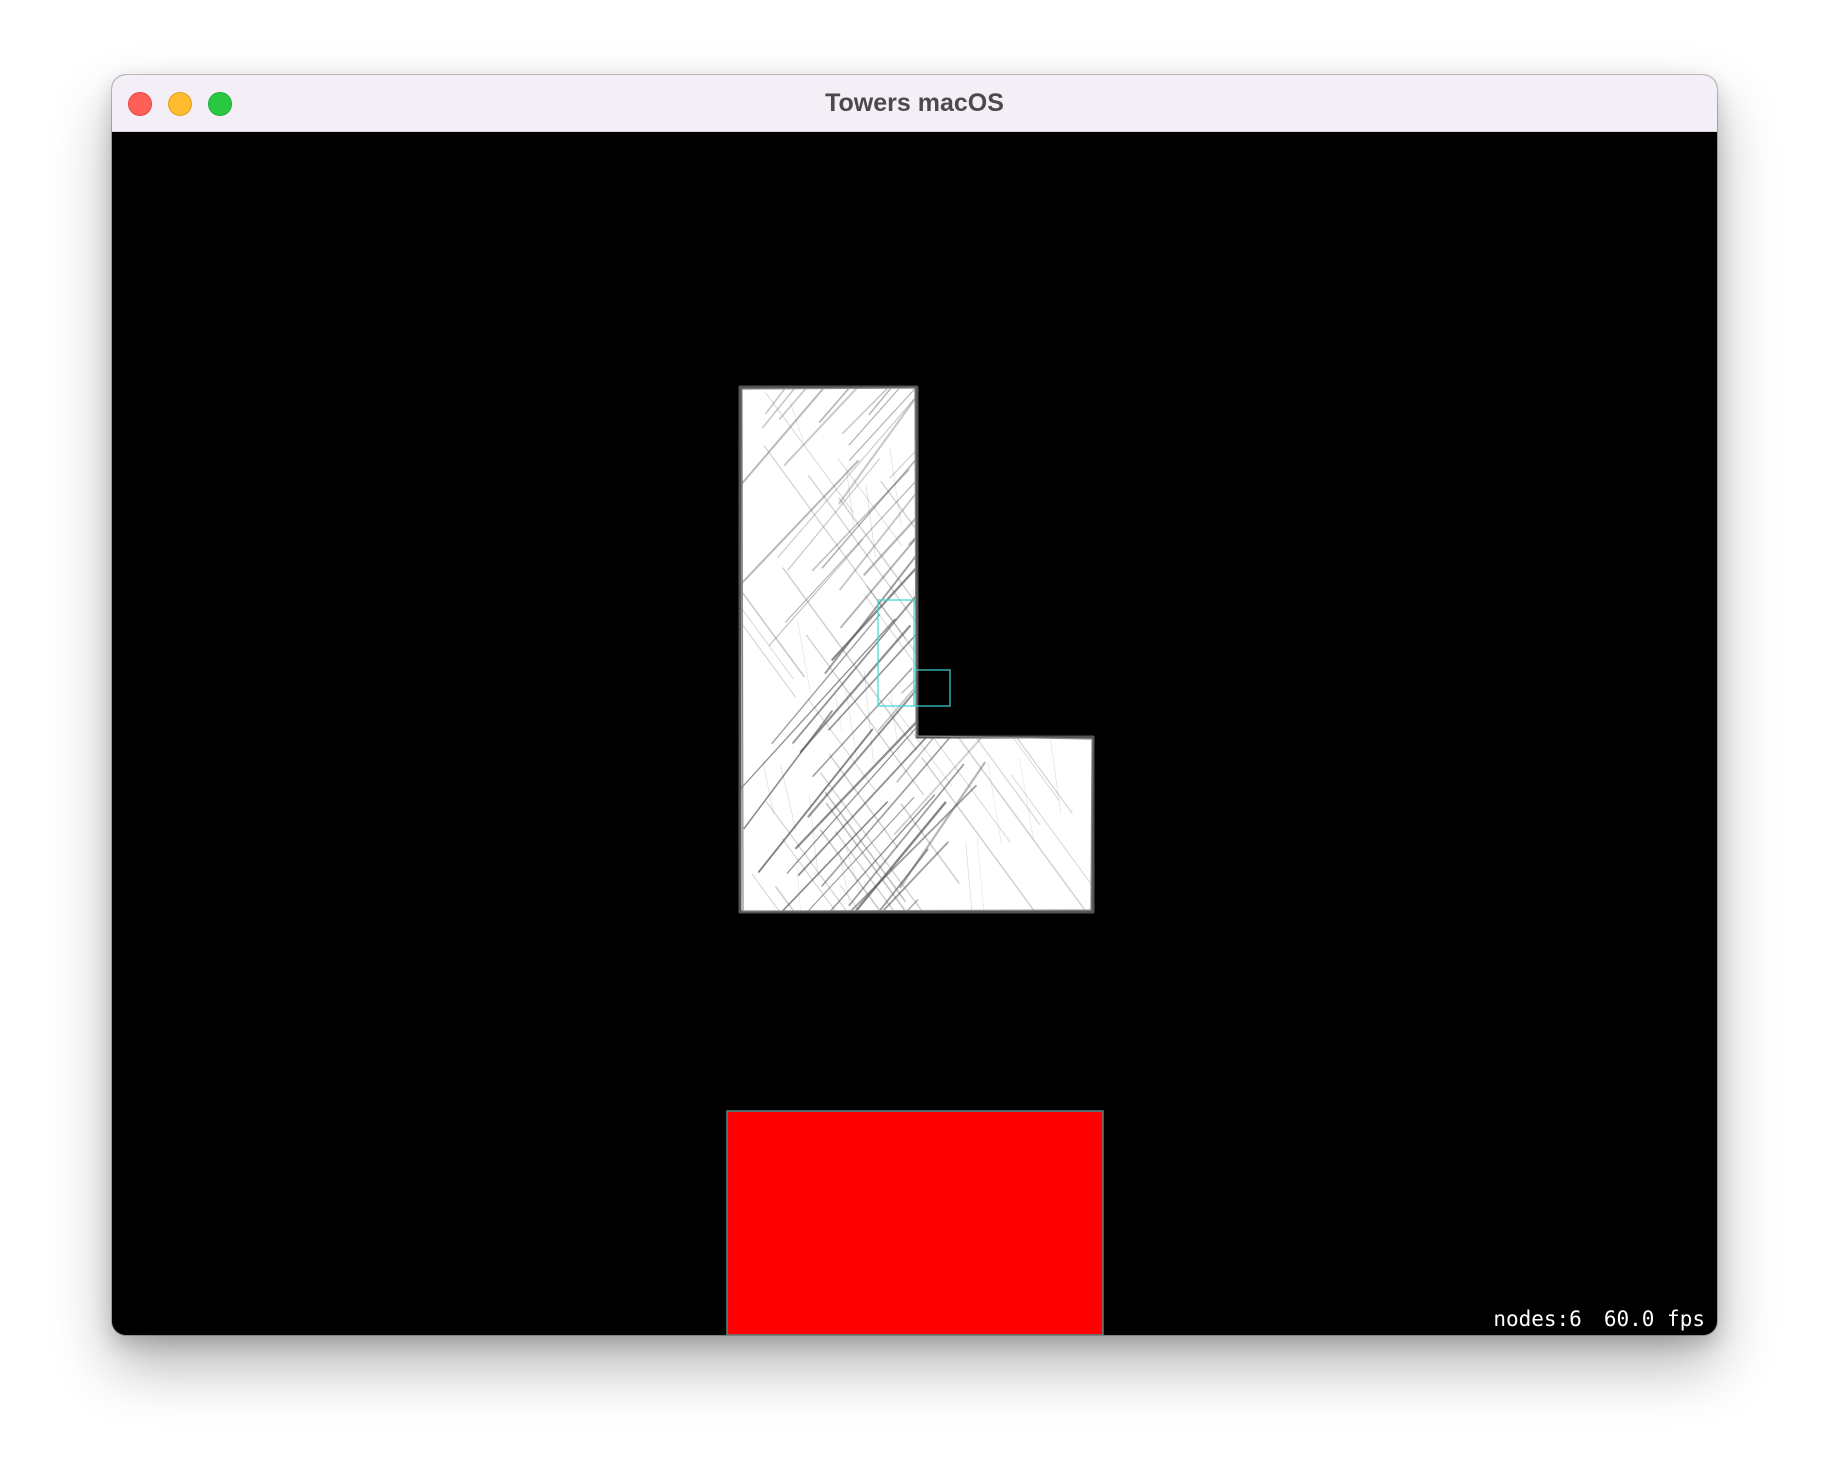 This screenshot has height=1480, width=1824. What do you see at coordinates (1537, 1319) in the screenshot?
I see `node-count: nodes:6` at bounding box center [1537, 1319].